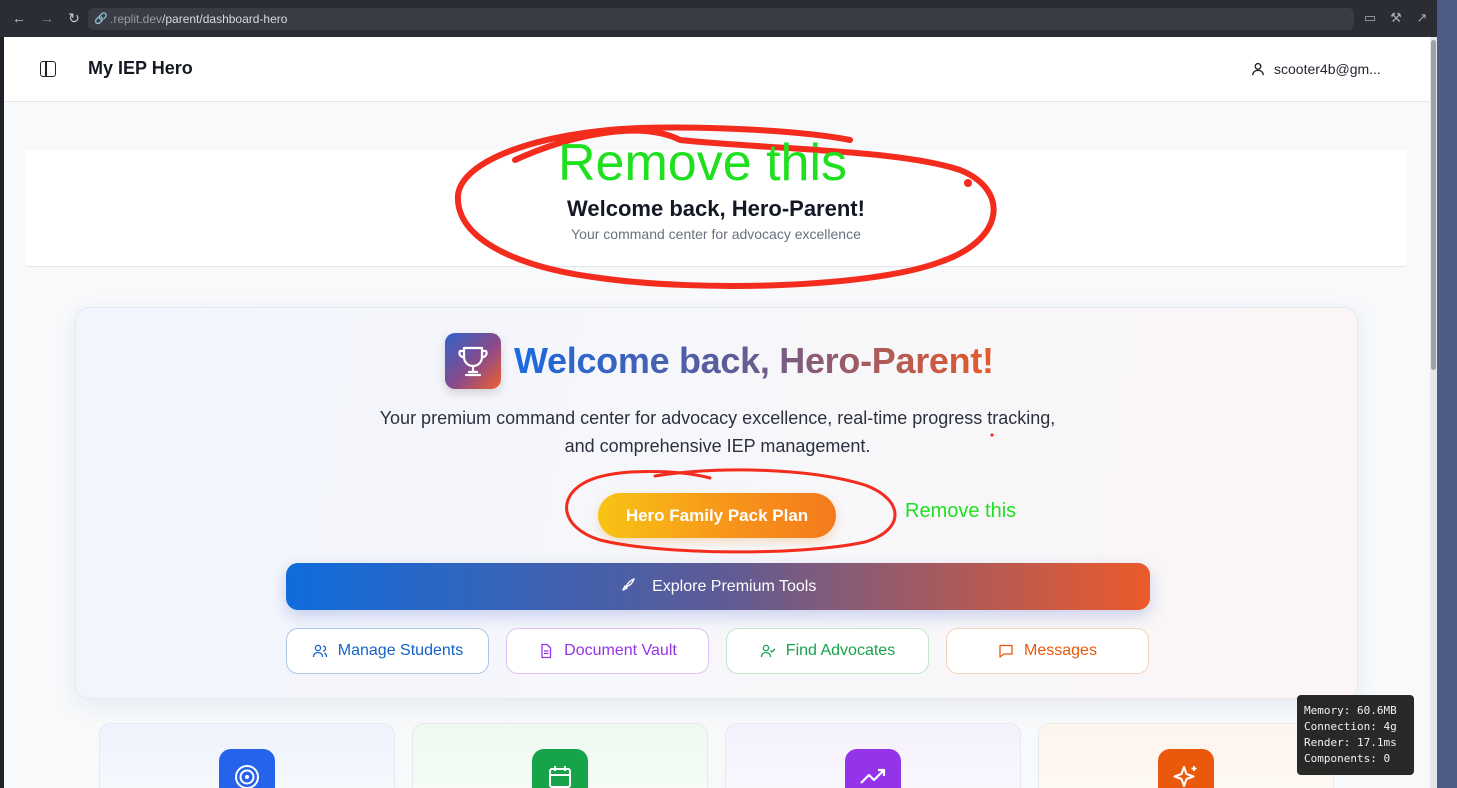 Image resolution: width=1457 pixels, height=788 pixels. Describe the element at coordinates (1396, 18) in the screenshot. I see `wrench-icon: ⚒` at that location.